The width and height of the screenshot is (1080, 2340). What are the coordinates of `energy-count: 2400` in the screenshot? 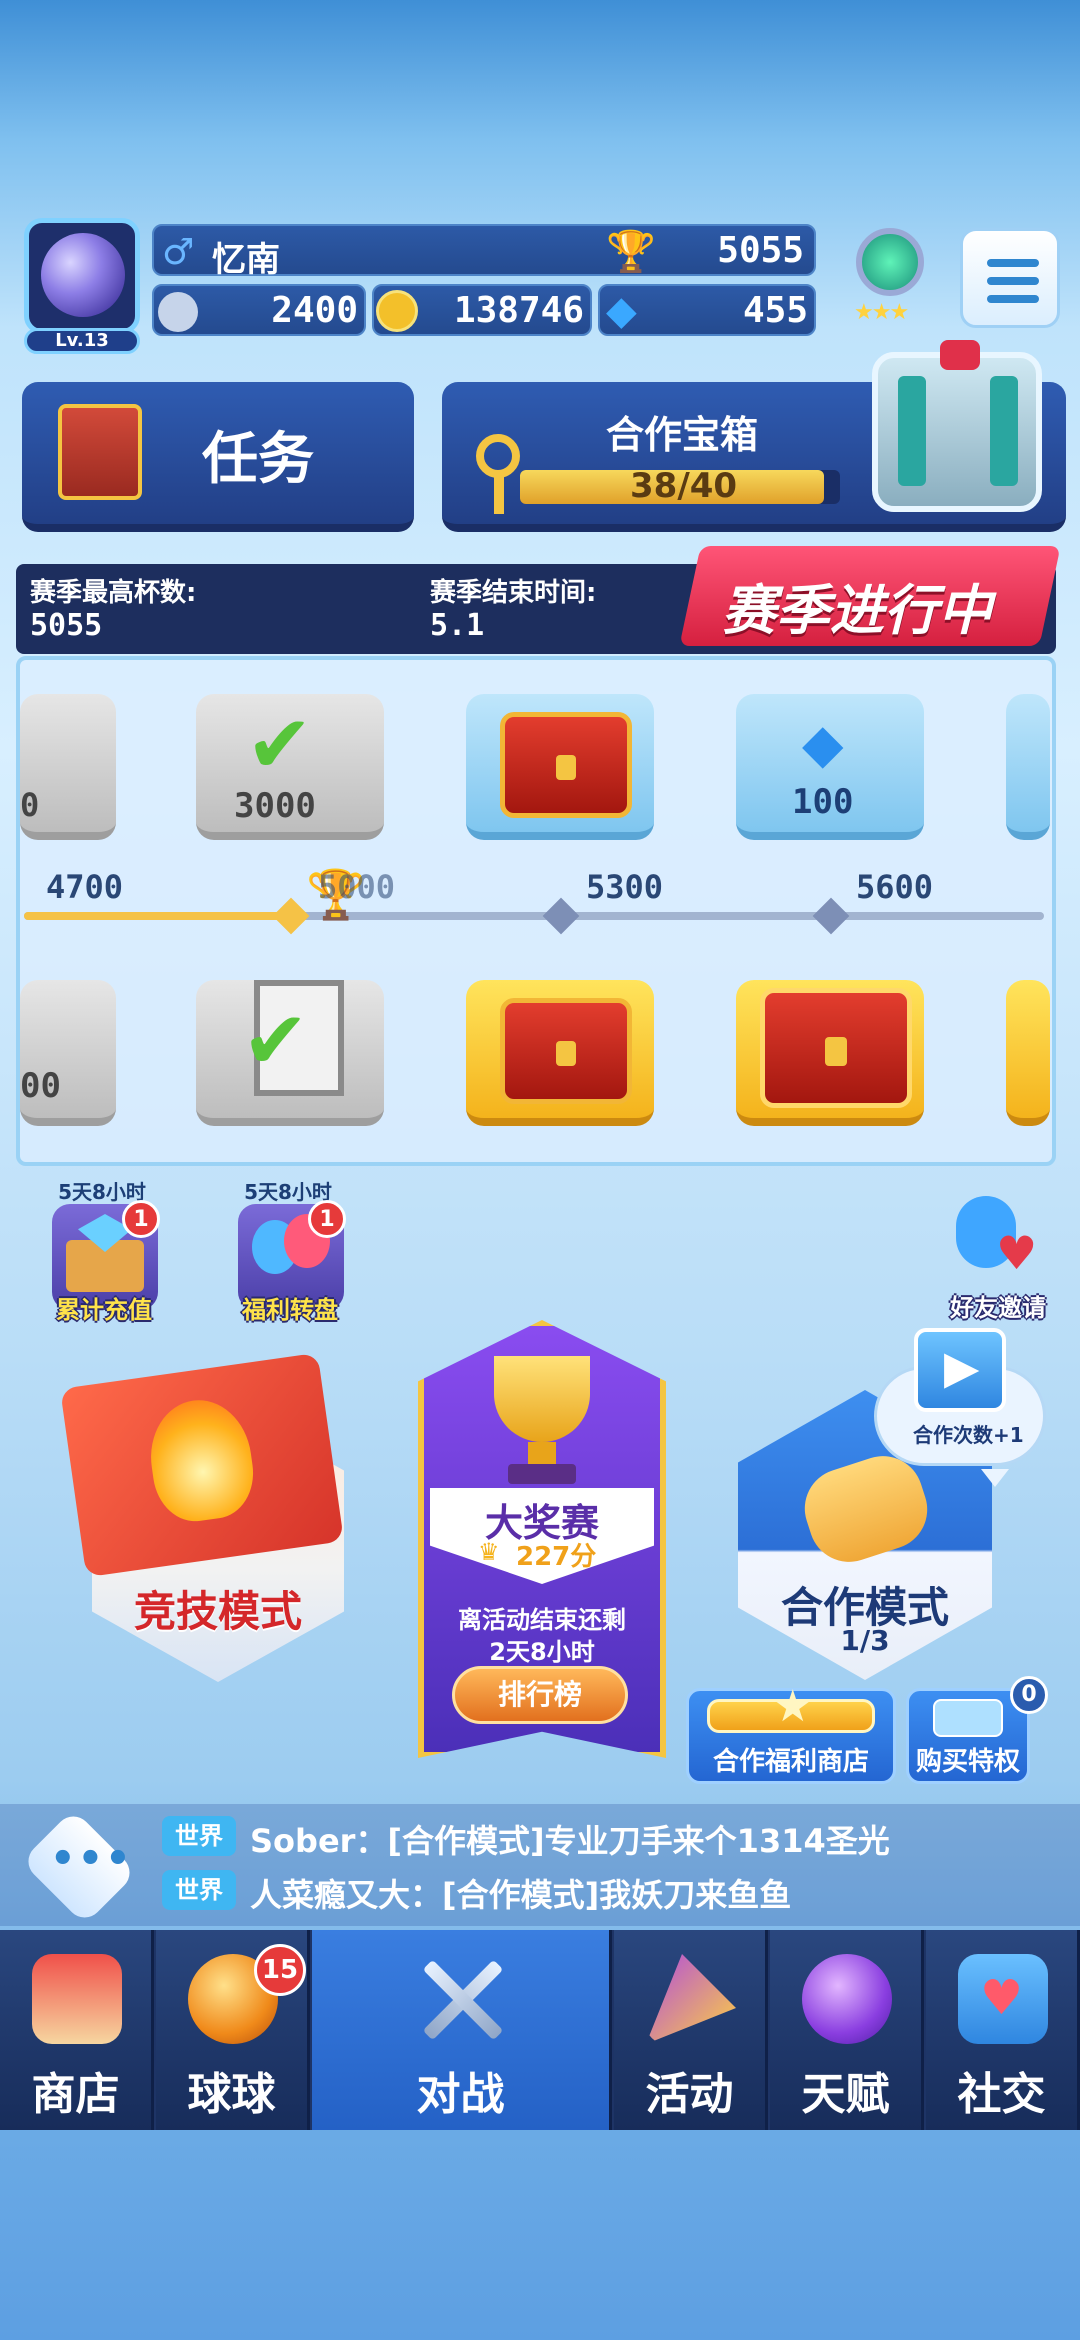 It's located at (314, 310).